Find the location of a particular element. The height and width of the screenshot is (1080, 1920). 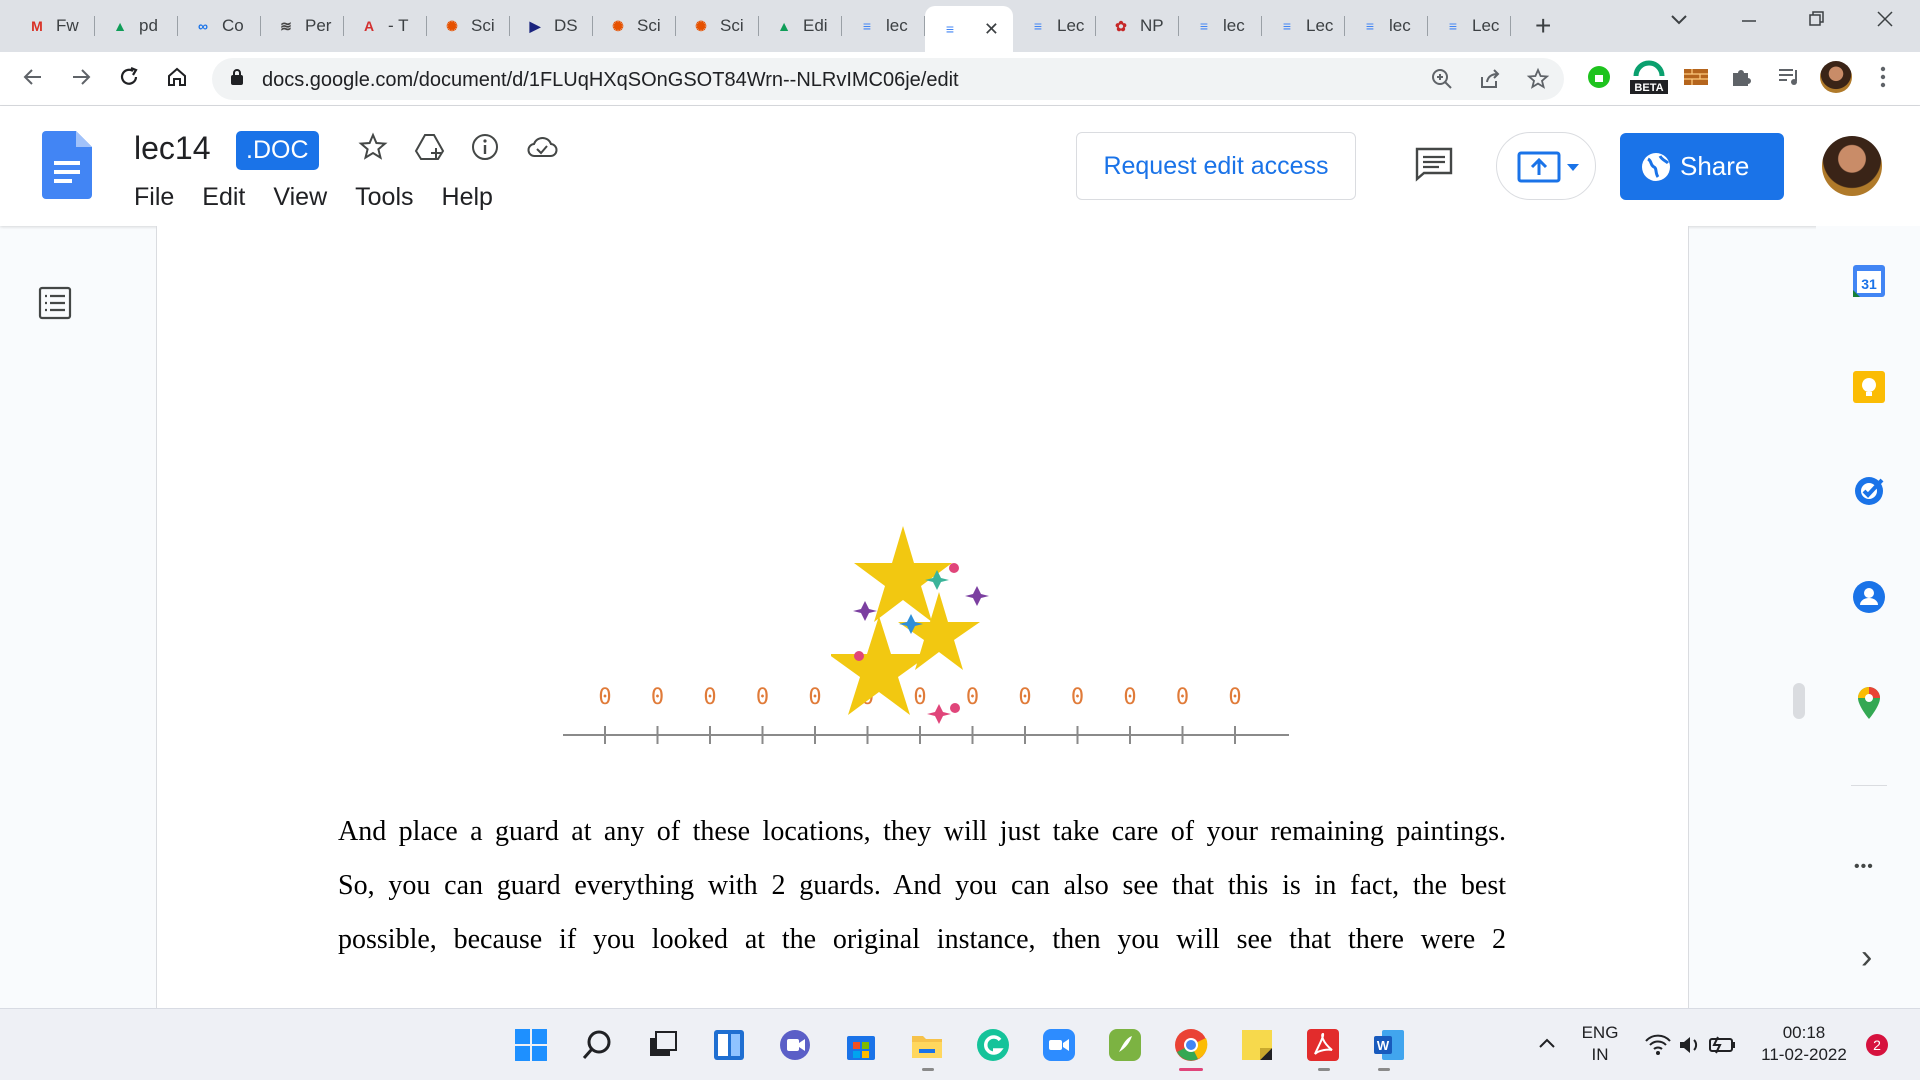

link-icon: ∞ is located at coordinates (203, 26).